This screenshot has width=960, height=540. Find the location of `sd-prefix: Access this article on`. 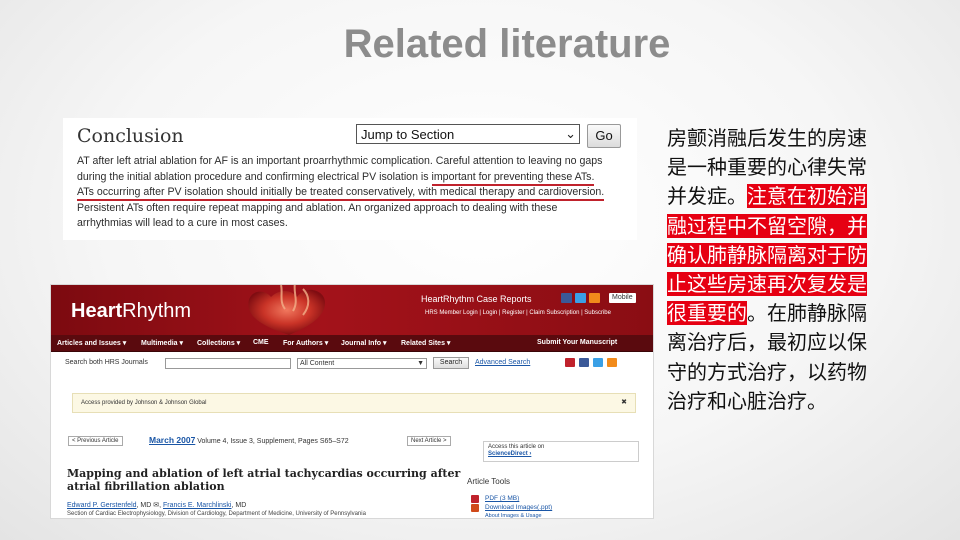

sd-prefix: Access this article on is located at coordinates (516, 447).